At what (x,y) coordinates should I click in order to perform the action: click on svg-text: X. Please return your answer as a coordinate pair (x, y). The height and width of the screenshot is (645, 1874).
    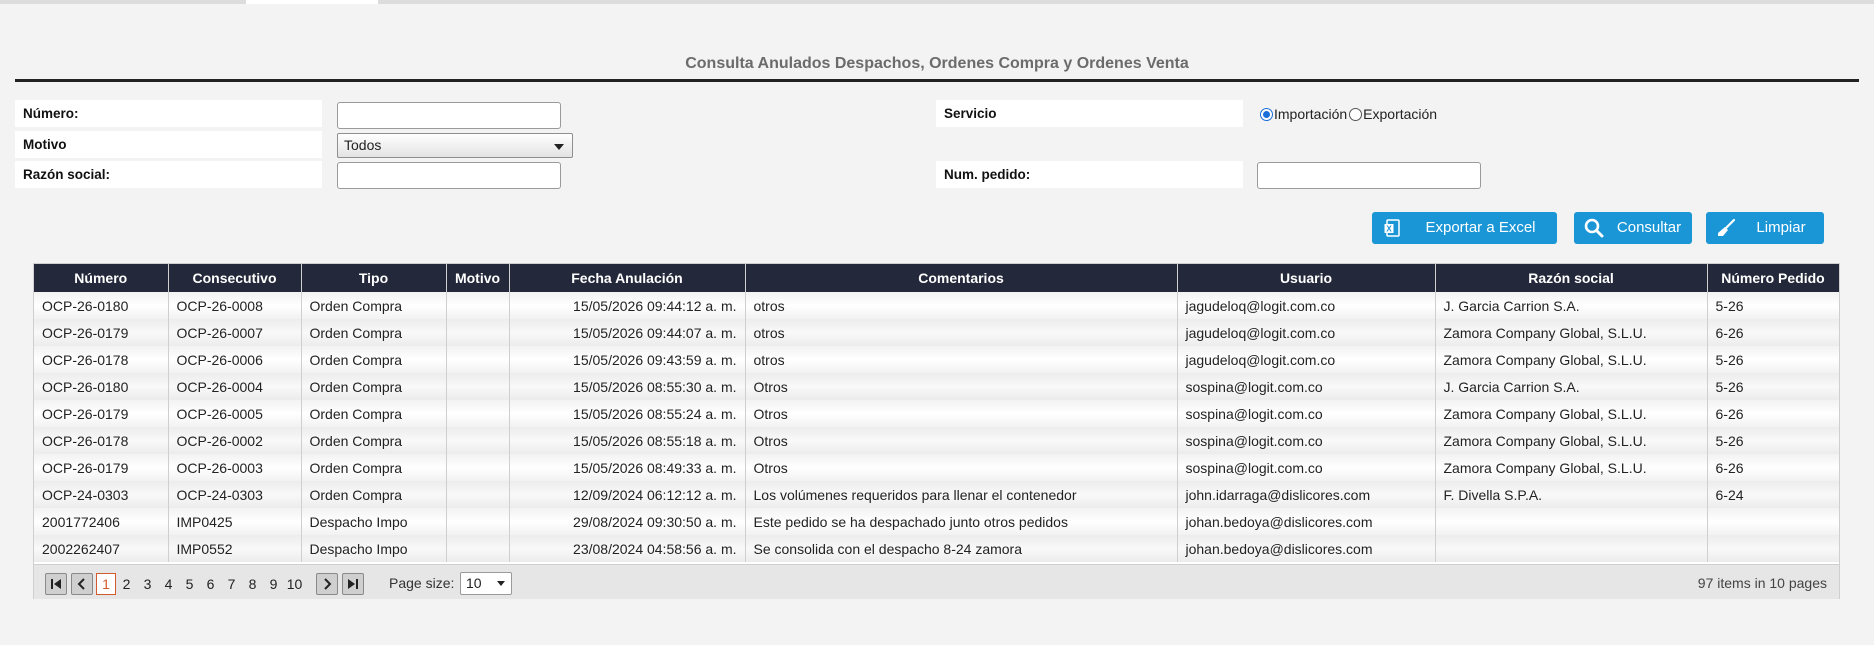
    Looking at the image, I should click on (1389, 229).